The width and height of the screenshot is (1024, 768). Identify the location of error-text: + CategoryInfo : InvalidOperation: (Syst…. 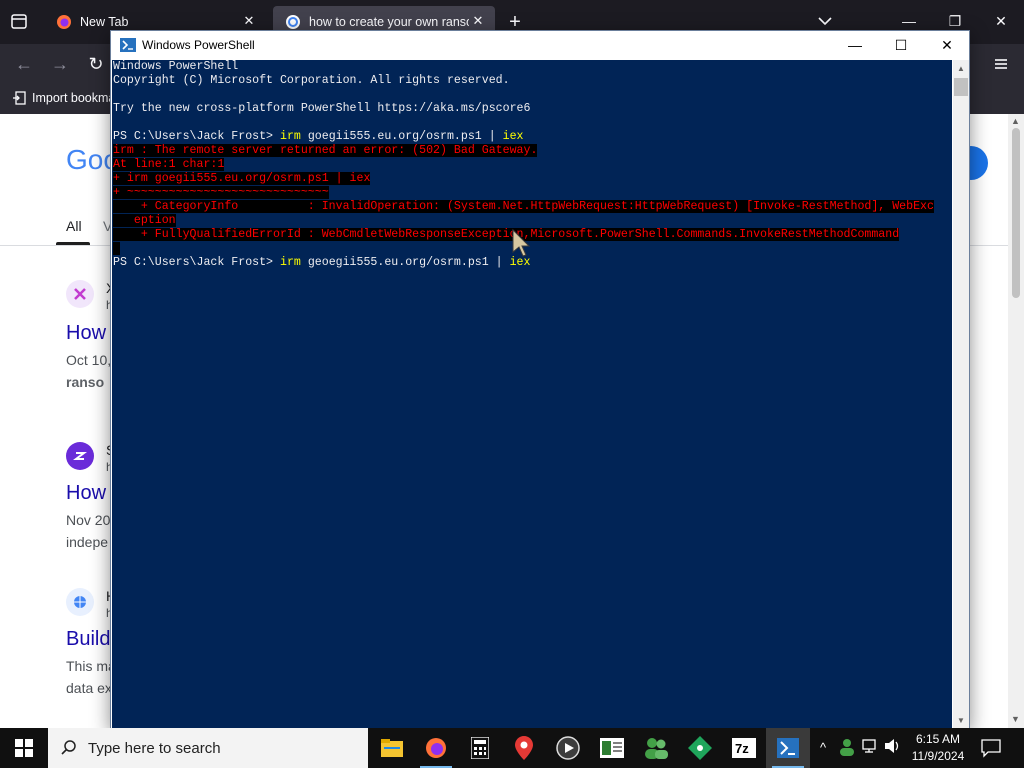
(523, 206).